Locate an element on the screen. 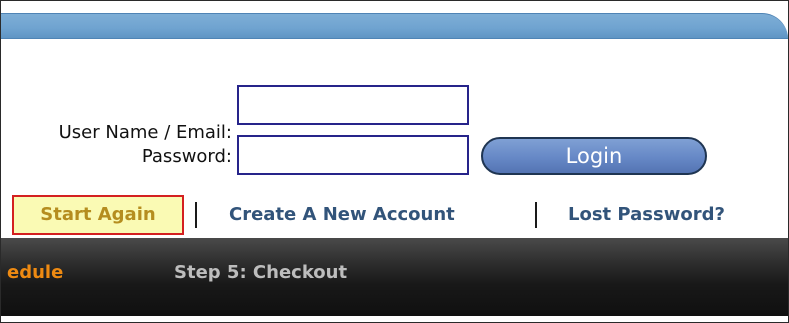 Image resolution: width=789 pixels, height=323 pixels. step-schedule: edule is located at coordinates (35, 272).